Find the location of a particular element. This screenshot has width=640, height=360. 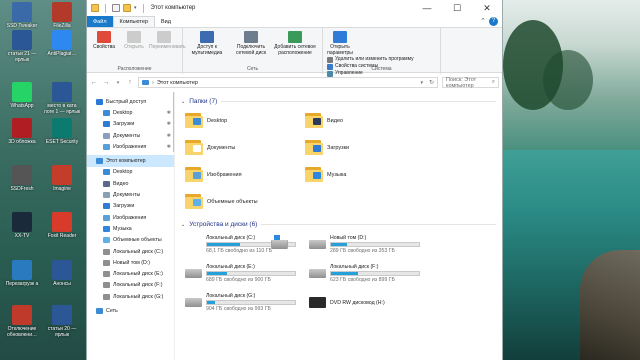

folder-label: Видео is located at coordinates (335, 120).